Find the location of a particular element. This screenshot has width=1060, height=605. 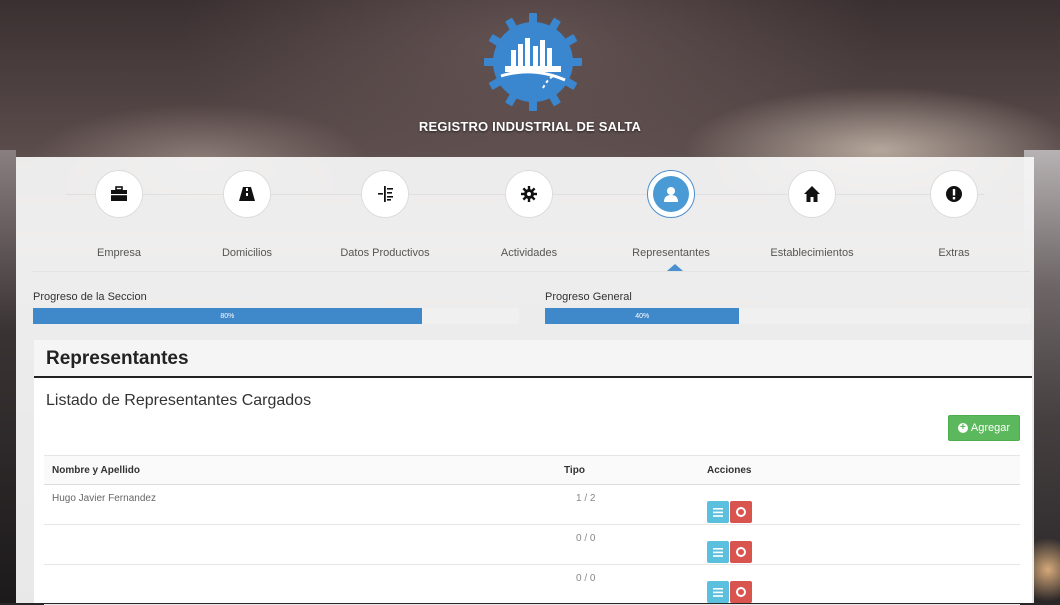

list-title: Listado de Representantes Cargados is located at coordinates (179, 400).